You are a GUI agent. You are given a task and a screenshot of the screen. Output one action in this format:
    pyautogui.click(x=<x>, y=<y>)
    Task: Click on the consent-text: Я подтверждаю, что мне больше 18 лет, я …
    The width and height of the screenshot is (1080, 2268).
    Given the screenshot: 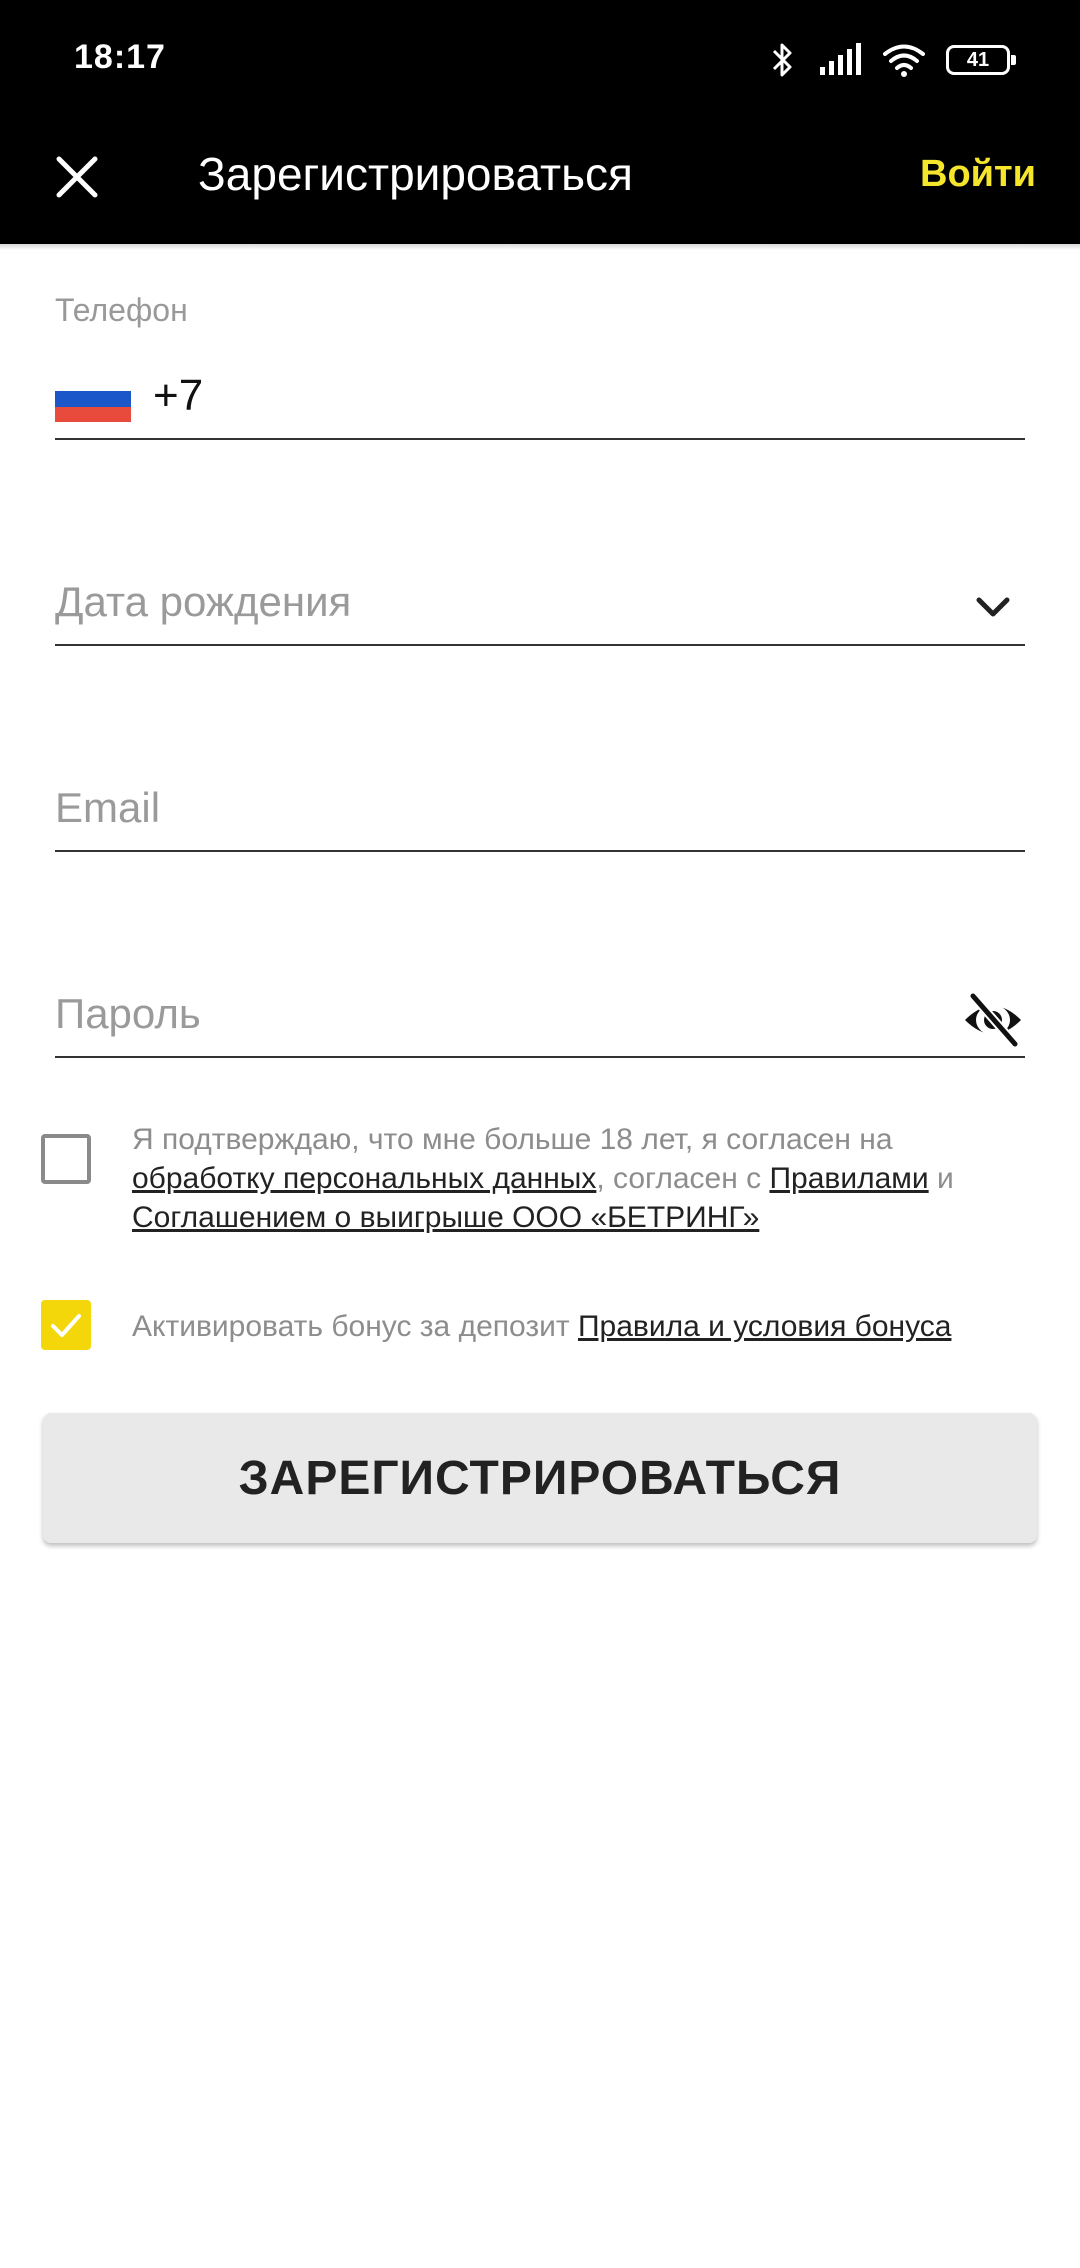 What is the action you would take?
    pyautogui.click(x=587, y=1178)
    